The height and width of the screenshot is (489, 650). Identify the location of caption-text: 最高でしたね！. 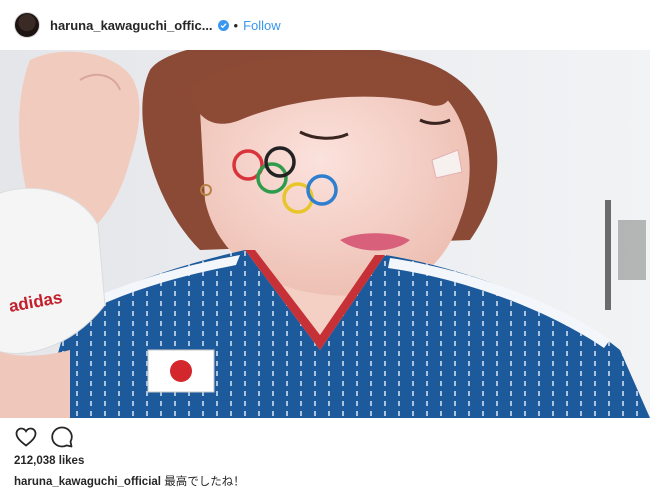
(204, 482).